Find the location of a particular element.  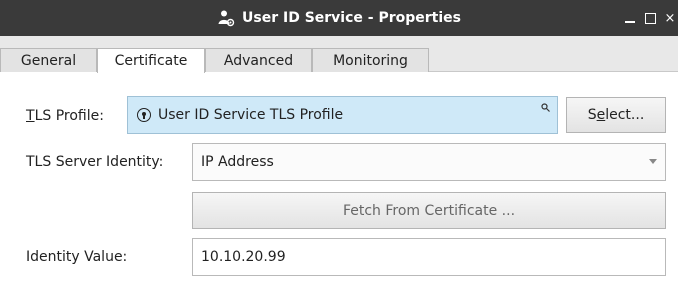

tab-label: General is located at coordinates (48, 60).